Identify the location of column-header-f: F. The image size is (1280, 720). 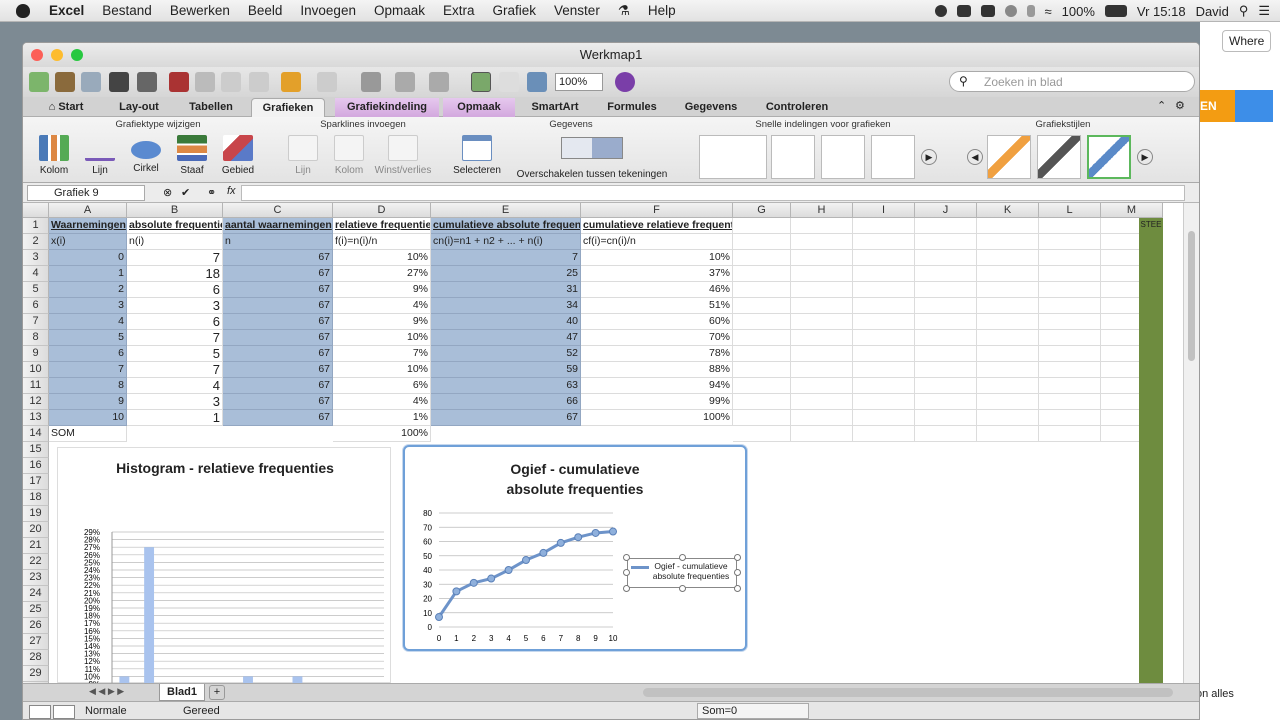
(657, 210).